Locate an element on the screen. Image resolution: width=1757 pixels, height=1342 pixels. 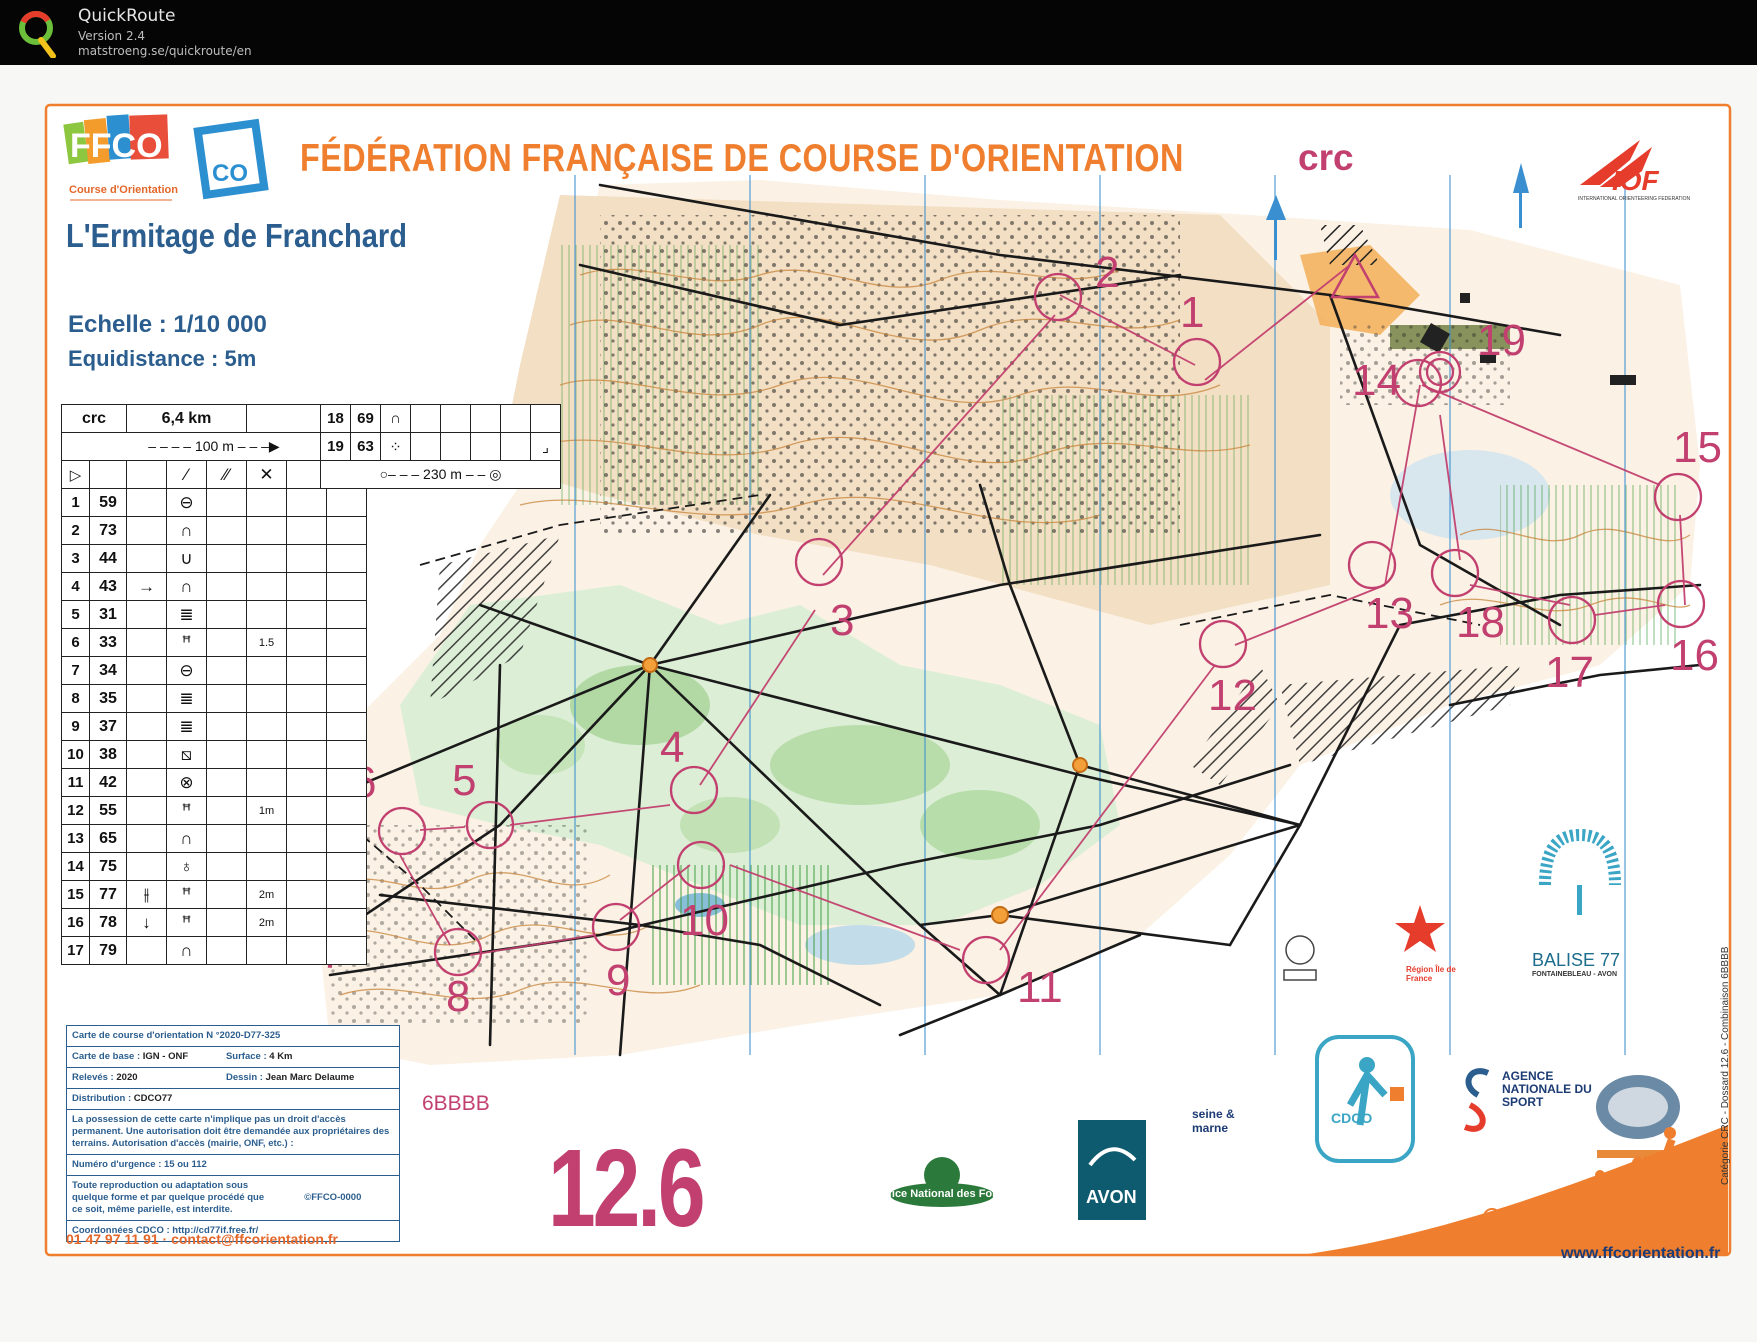
control-number-1: 1 is located at coordinates (1192, 312).